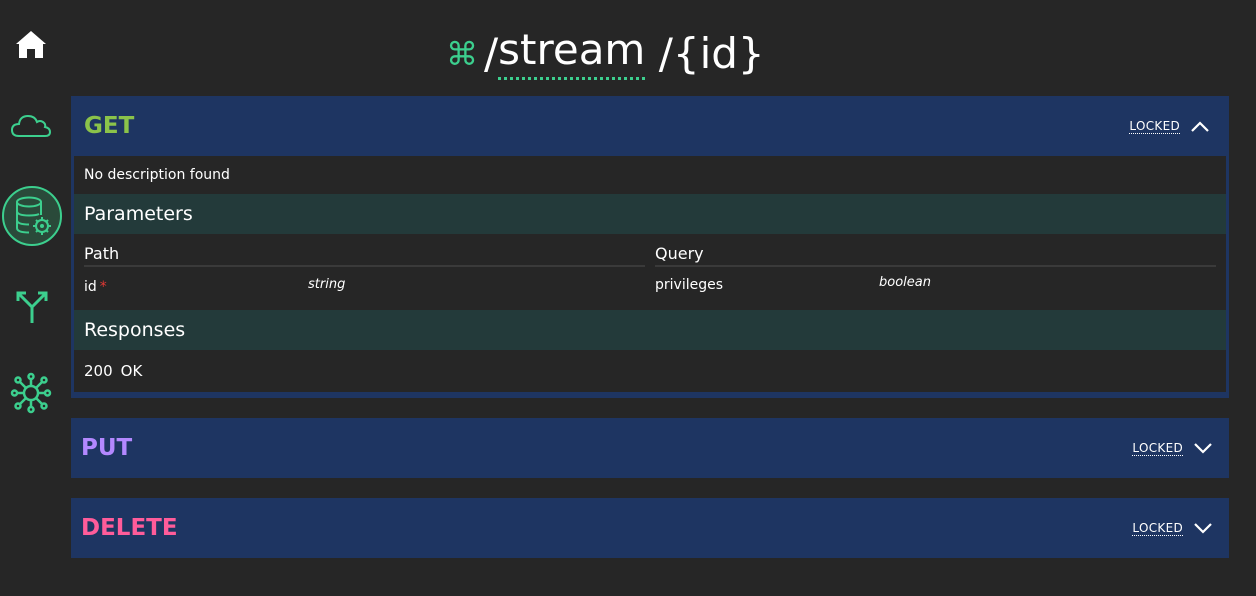  I want to click on path-params-heading: Path, so click(364, 255).